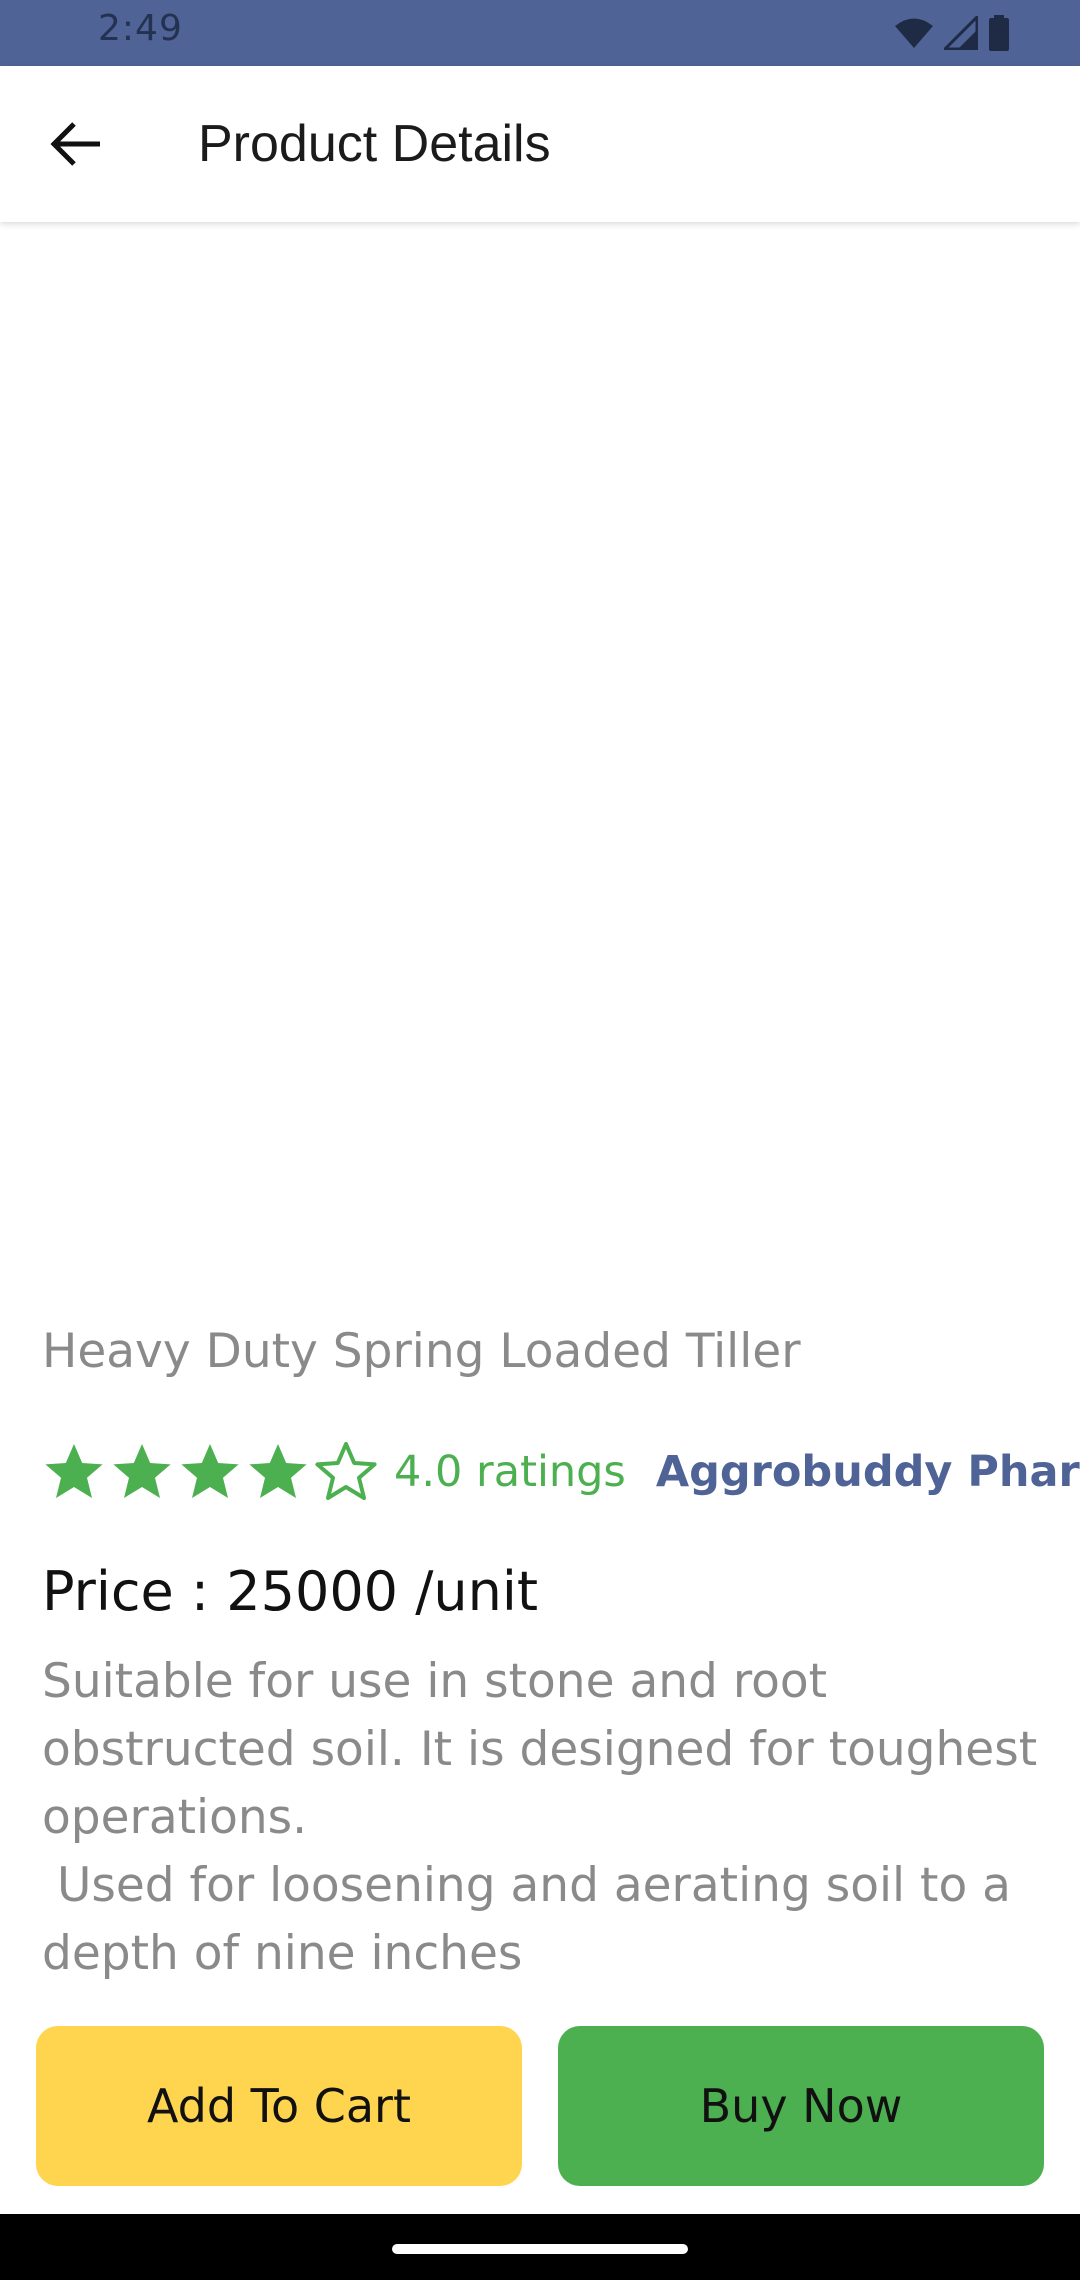 Image resolution: width=1080 pixels, height=2280 pixels. Describe the element at coordinates (140, 28) in the screenshot. I see `status-time: 2:49` at that location.